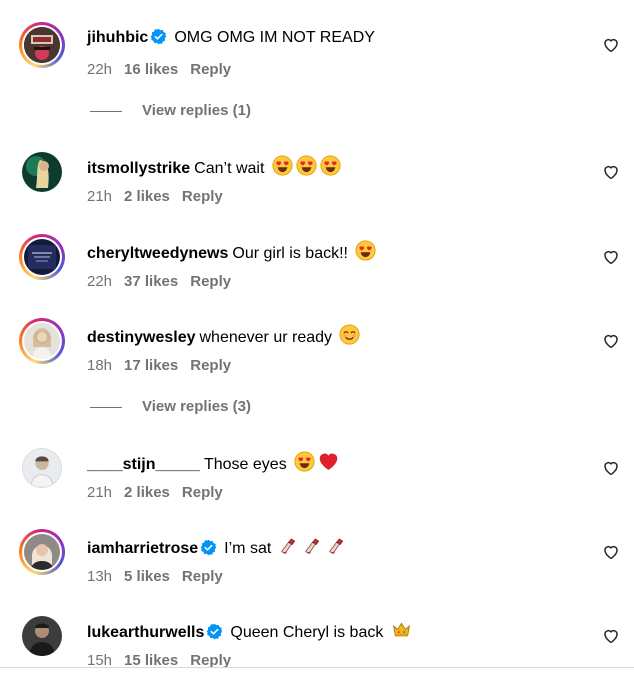  I want to click on view-replies-label: View replies (1), so click(196, 110).